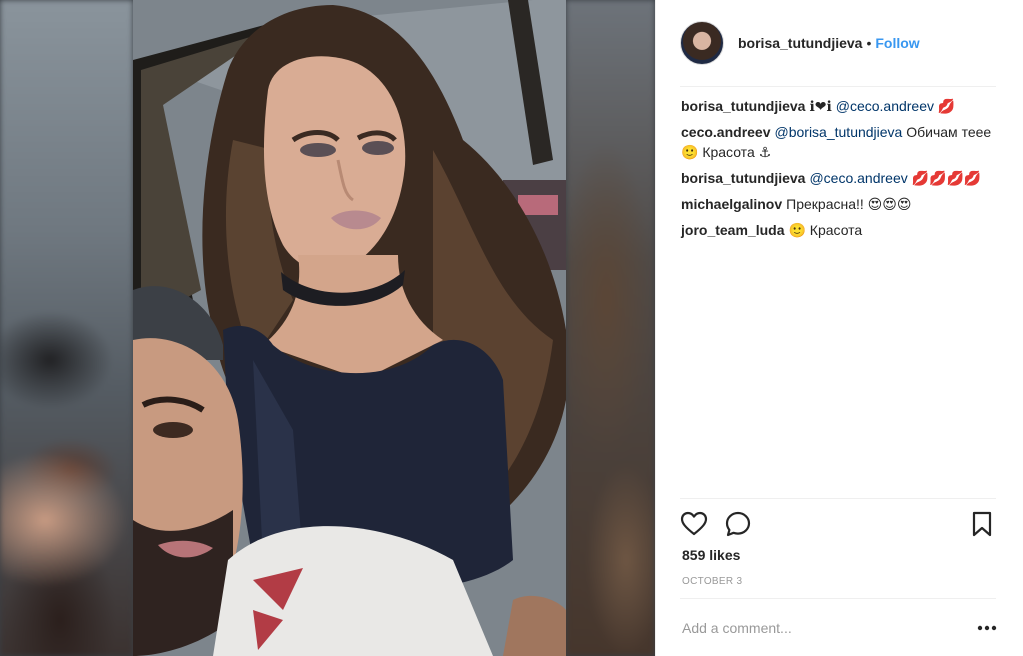 The image size is (1023, 656). I want to click on follow-button: Follow, so click(897, 43).